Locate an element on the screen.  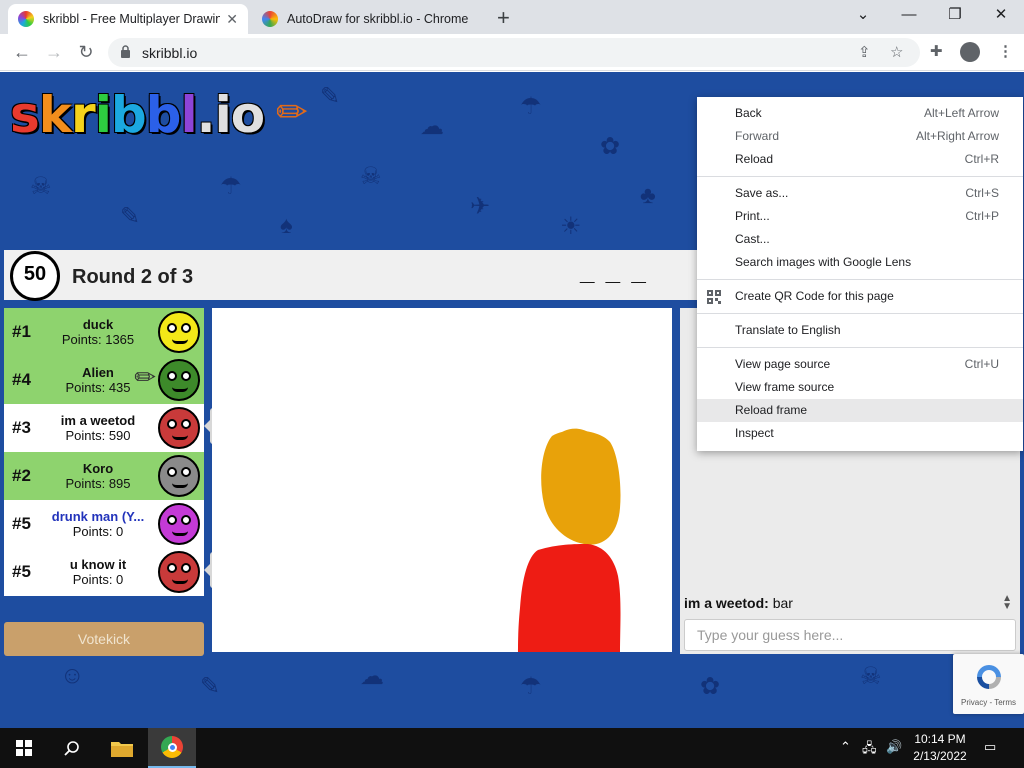
menu-item-reload-frame: Reload frame is located at coordinates (860, 410).